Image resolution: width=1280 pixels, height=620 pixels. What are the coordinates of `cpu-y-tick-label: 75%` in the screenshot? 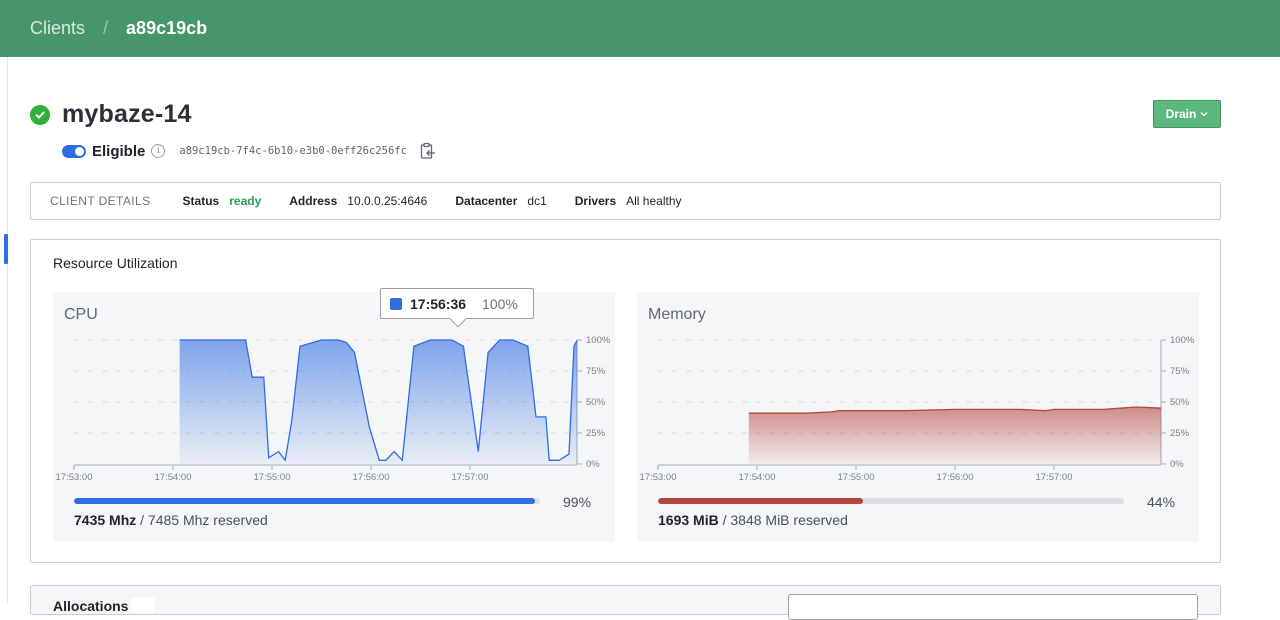 It's located at (596, 371).